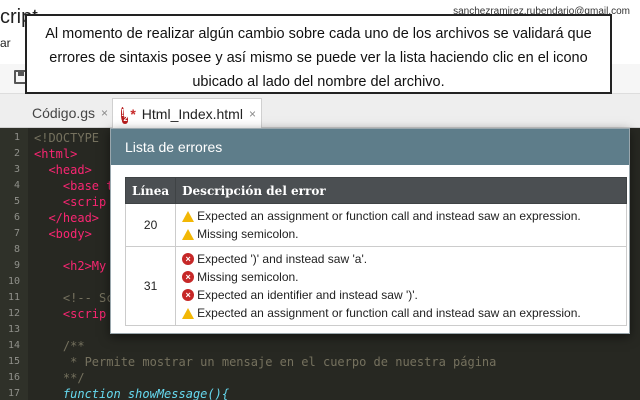  Describe the element at coordinates (13, 281) in the screenshot. I see `line-number: 10` at that location.